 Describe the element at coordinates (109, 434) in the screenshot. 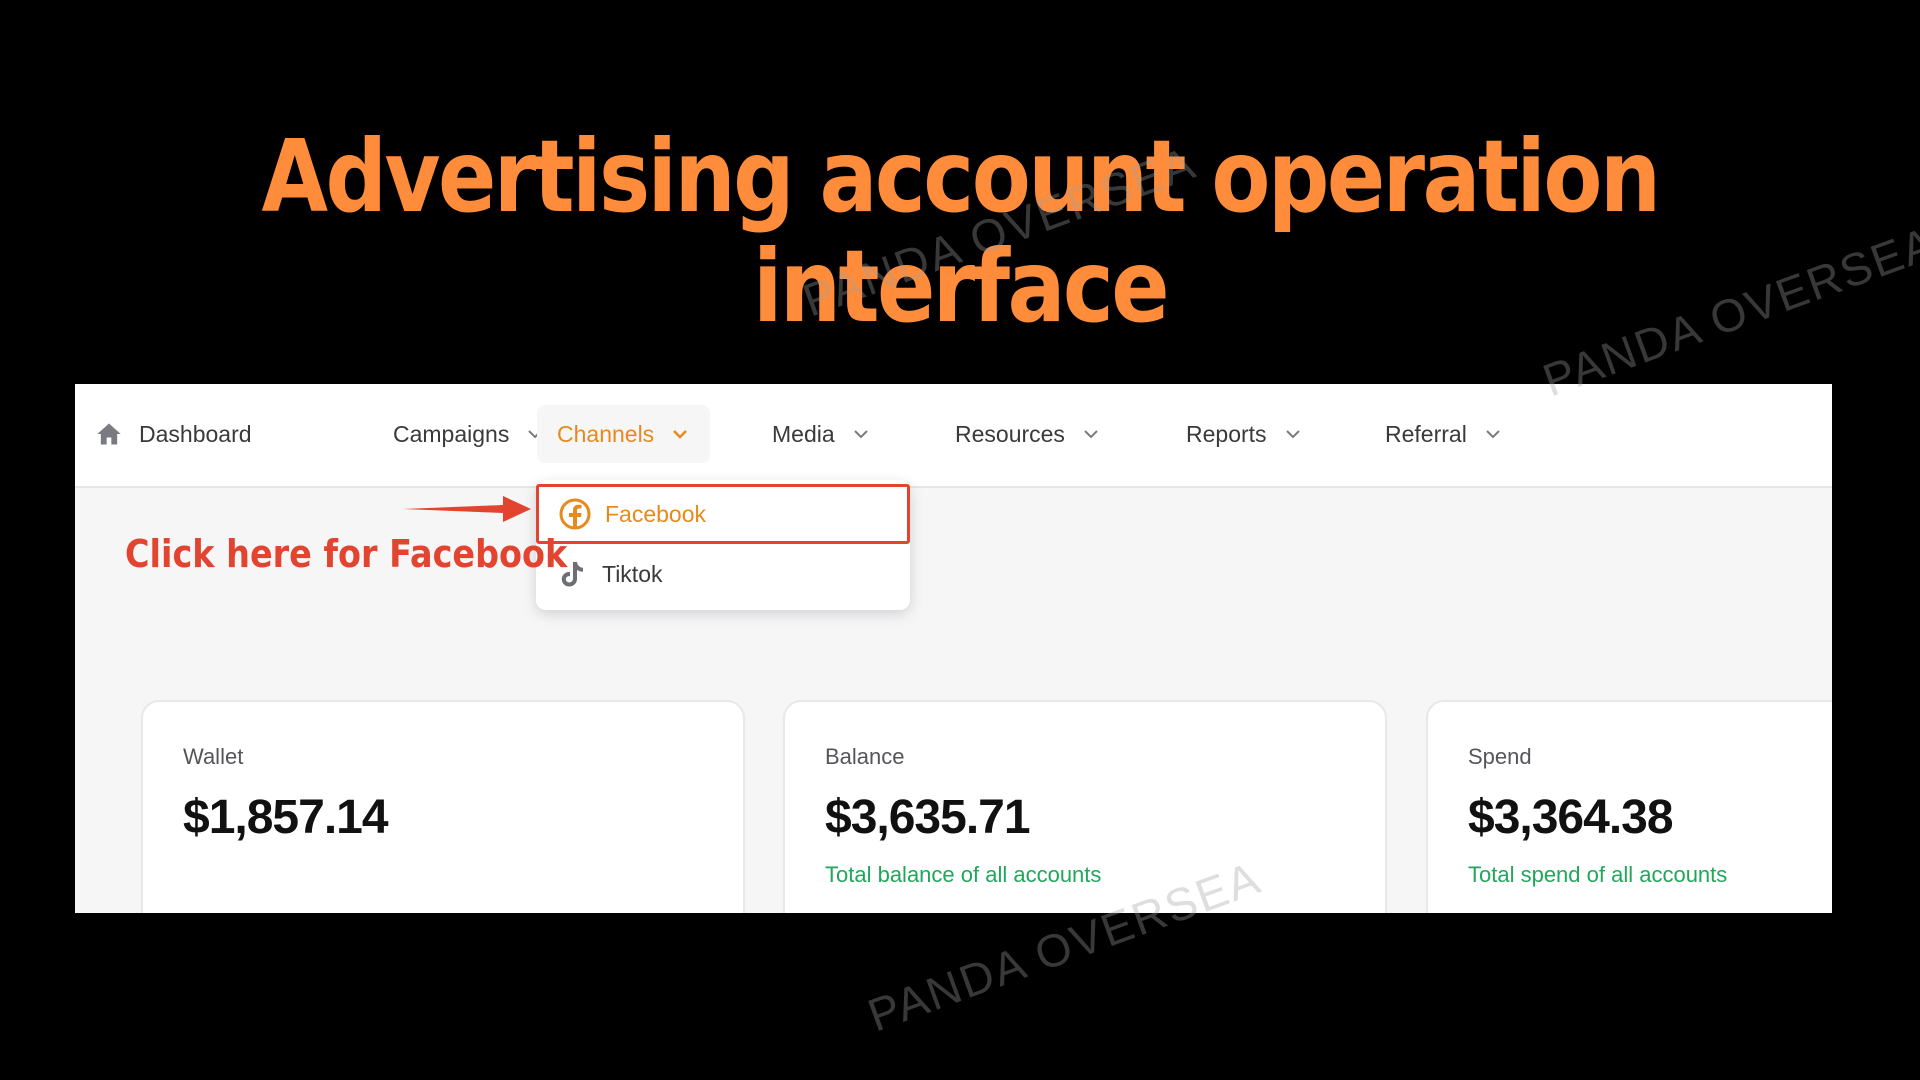

I see `home-icon` at that location.